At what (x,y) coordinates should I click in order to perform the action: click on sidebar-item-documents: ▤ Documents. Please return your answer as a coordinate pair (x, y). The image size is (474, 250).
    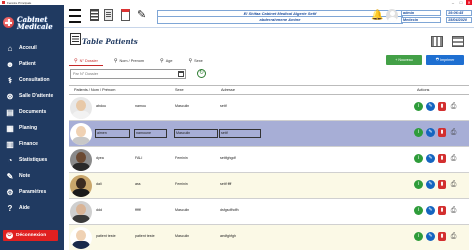
    Looking at the image, I should click on (32, 112).